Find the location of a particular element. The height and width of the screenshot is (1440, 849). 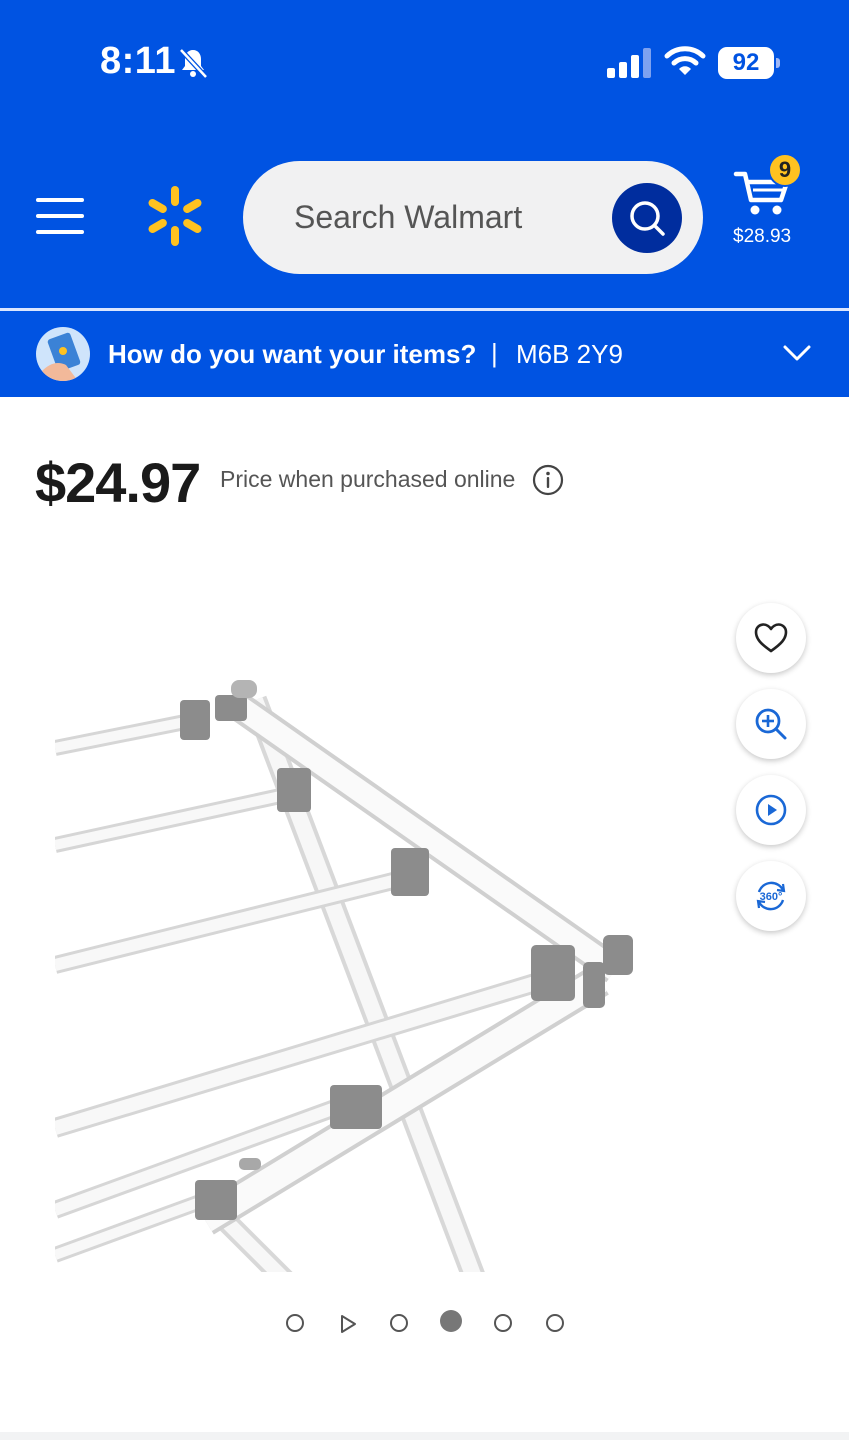

favorite-button is located at coordinates (771, 638).